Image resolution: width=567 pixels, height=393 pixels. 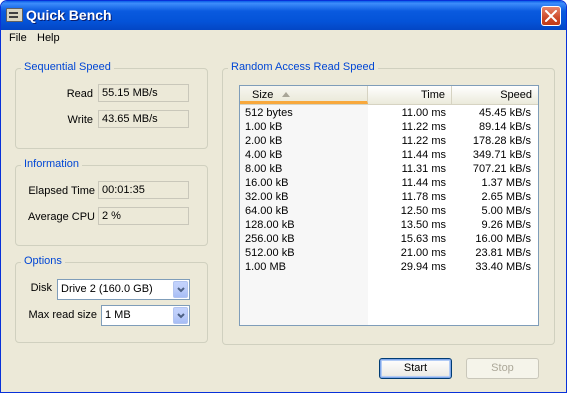 What do you see at coordinates (389, 212) in the screenshot?
I see `list-row: 64.00 kB 12.50 ms 5.00 MB/s` at bounding box center [389, 212].